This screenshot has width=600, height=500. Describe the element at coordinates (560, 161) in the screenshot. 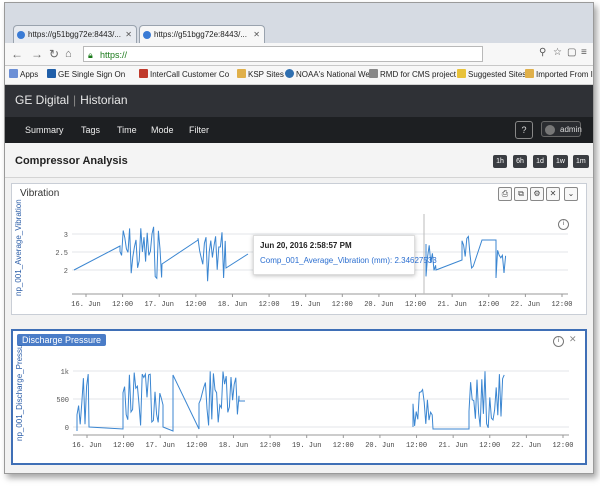

I see `range-1w-button: 1w` at that location.